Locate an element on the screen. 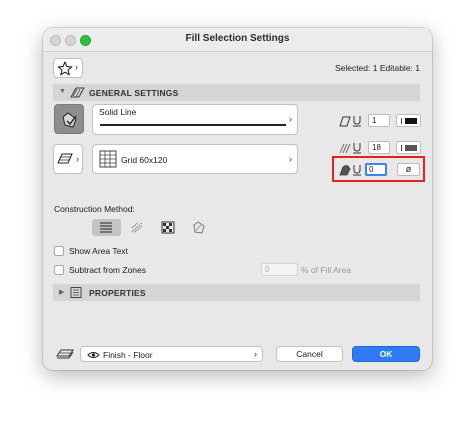 This screenshot has height=427, width=474. fill-pen-color is located at coordinates (408, 120).